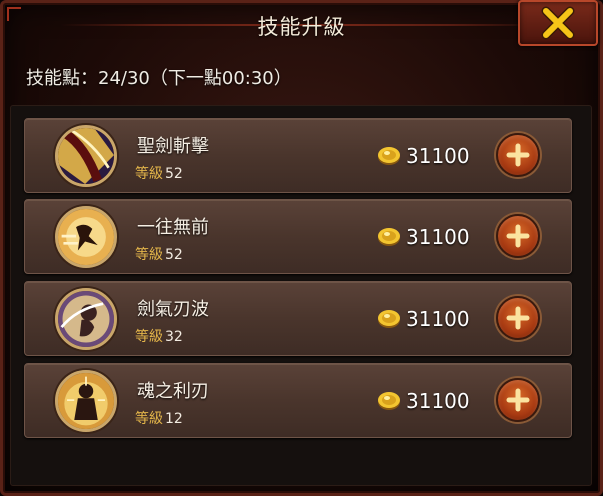 This screenshot has width=603, height=496. I want to click on skill-row: 魂之利刃 等級 12 31100, so click(298, 400).